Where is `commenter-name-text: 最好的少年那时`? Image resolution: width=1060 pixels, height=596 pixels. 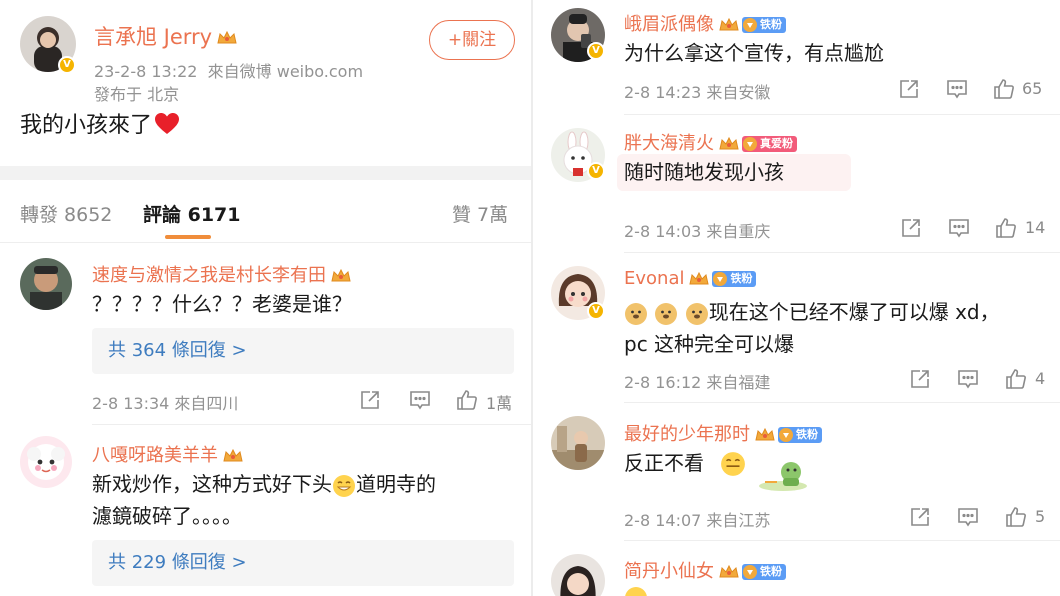 commenter-name-text: 最好的少年那时 is located at coordinates (687, 434).